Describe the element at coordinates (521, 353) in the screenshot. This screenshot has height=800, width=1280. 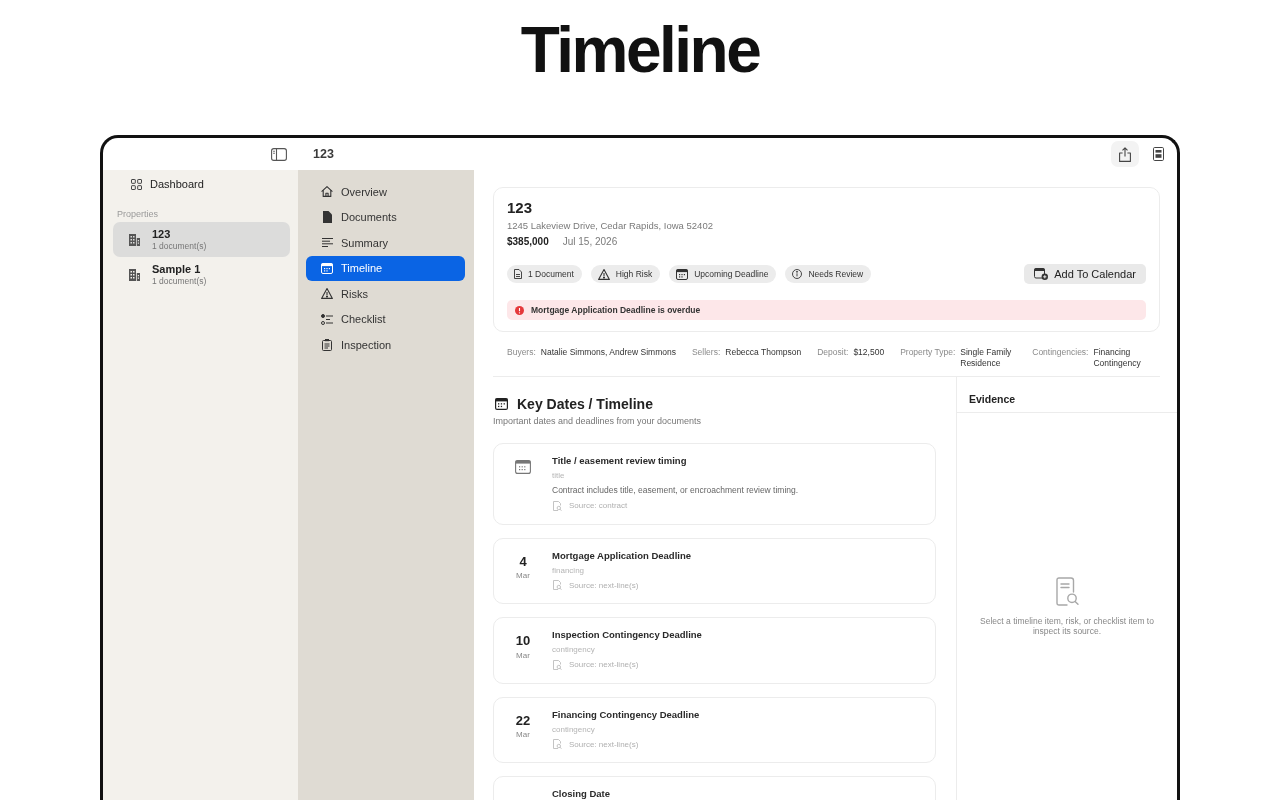
I see `detail-label: Buyers:` at that location.